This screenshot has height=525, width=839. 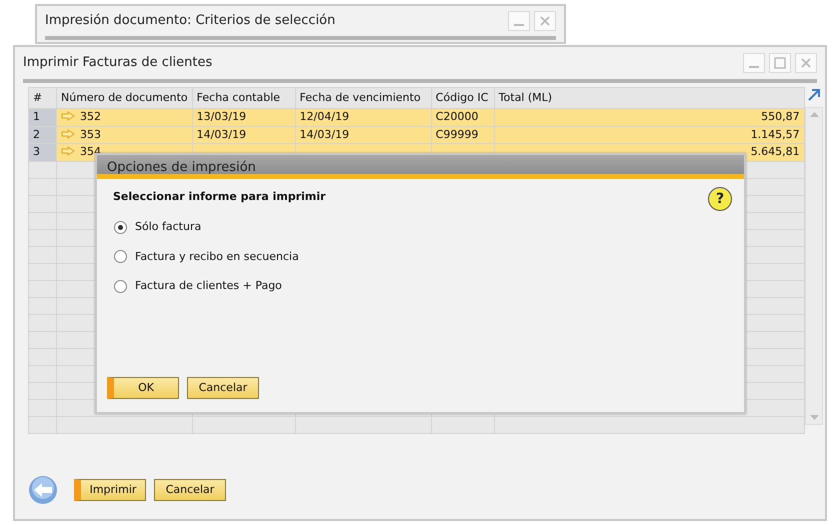 I want to click on table-cell: C20000, so click(x=462, y=117).